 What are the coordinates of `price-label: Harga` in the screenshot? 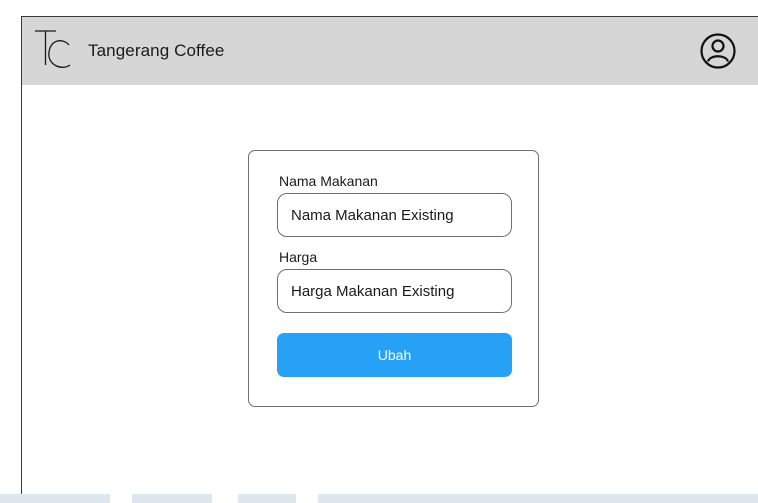 It's located at (298, 257).